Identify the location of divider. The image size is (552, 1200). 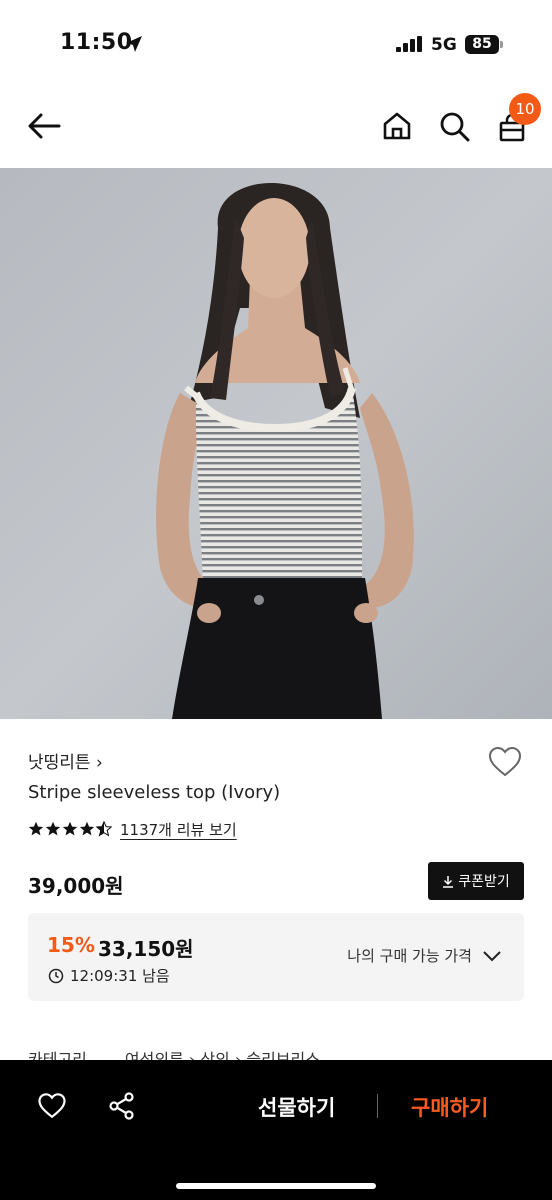
(377, 1106).